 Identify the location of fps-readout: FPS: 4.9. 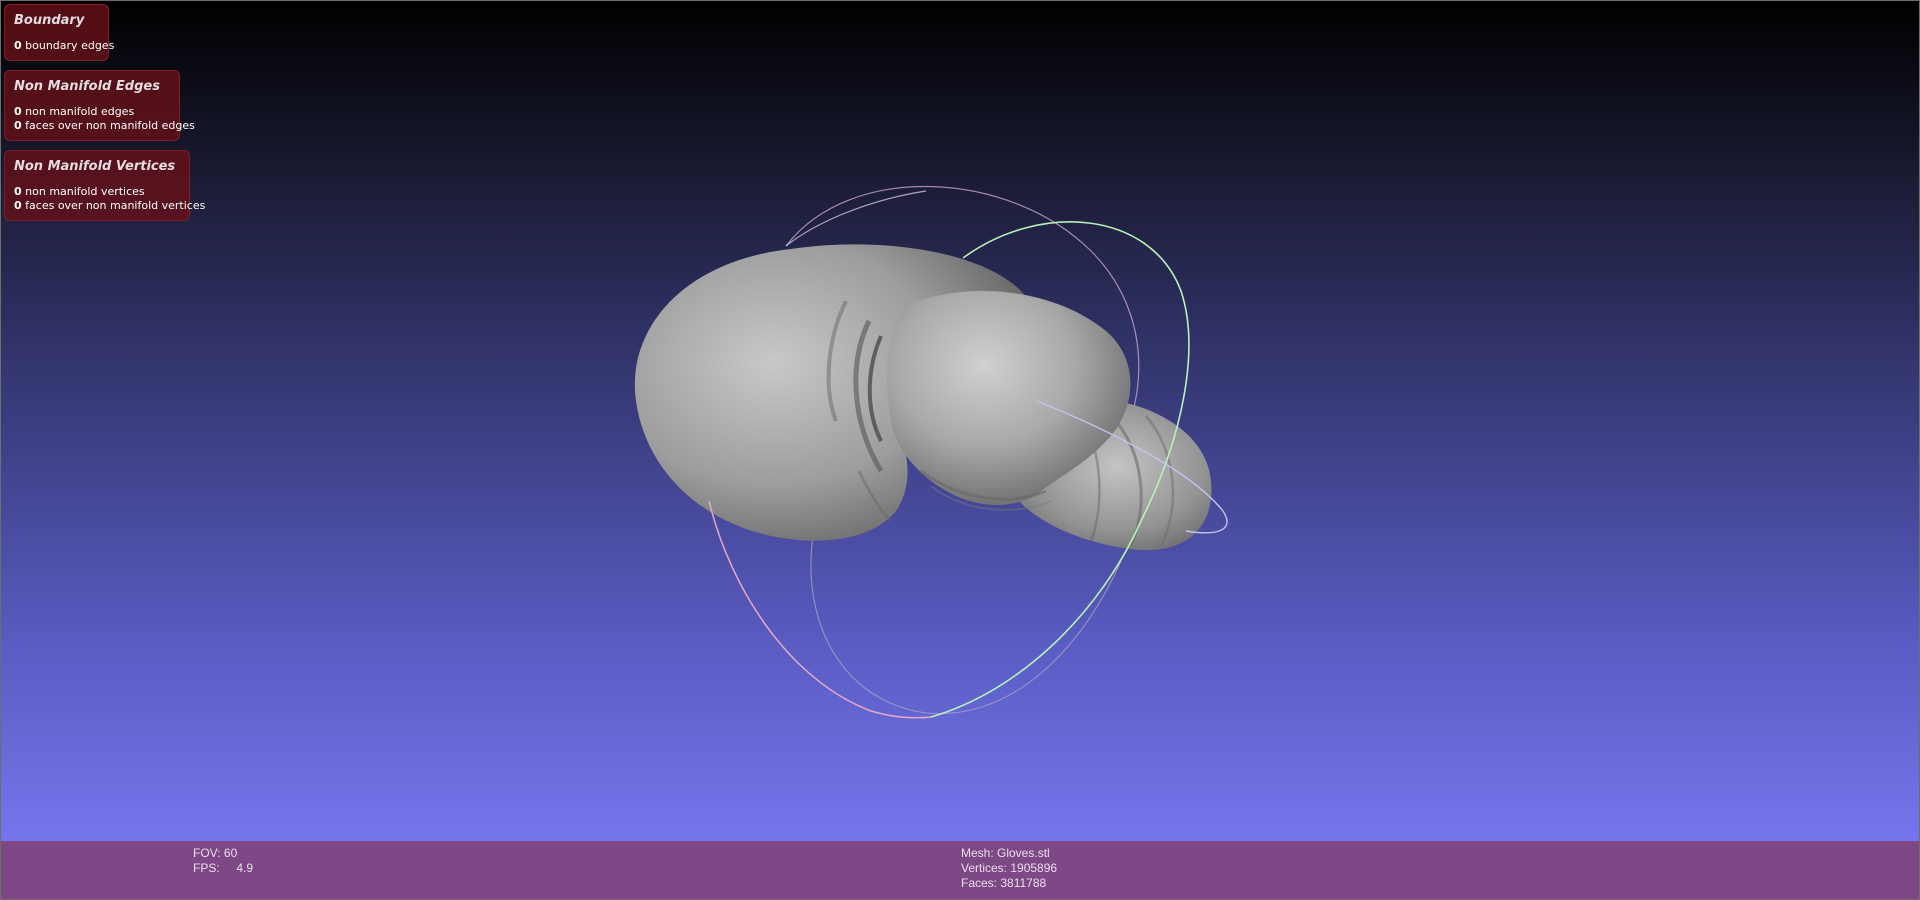
(223, 868).